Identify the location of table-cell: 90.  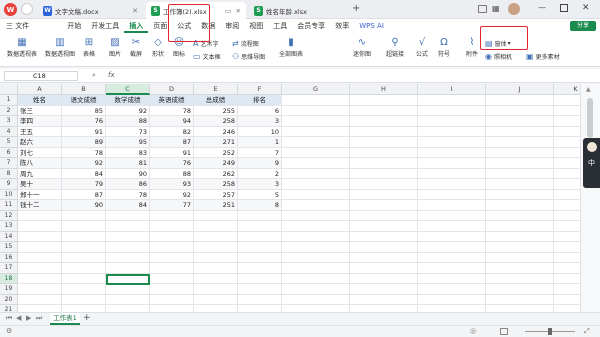
(128, 173).